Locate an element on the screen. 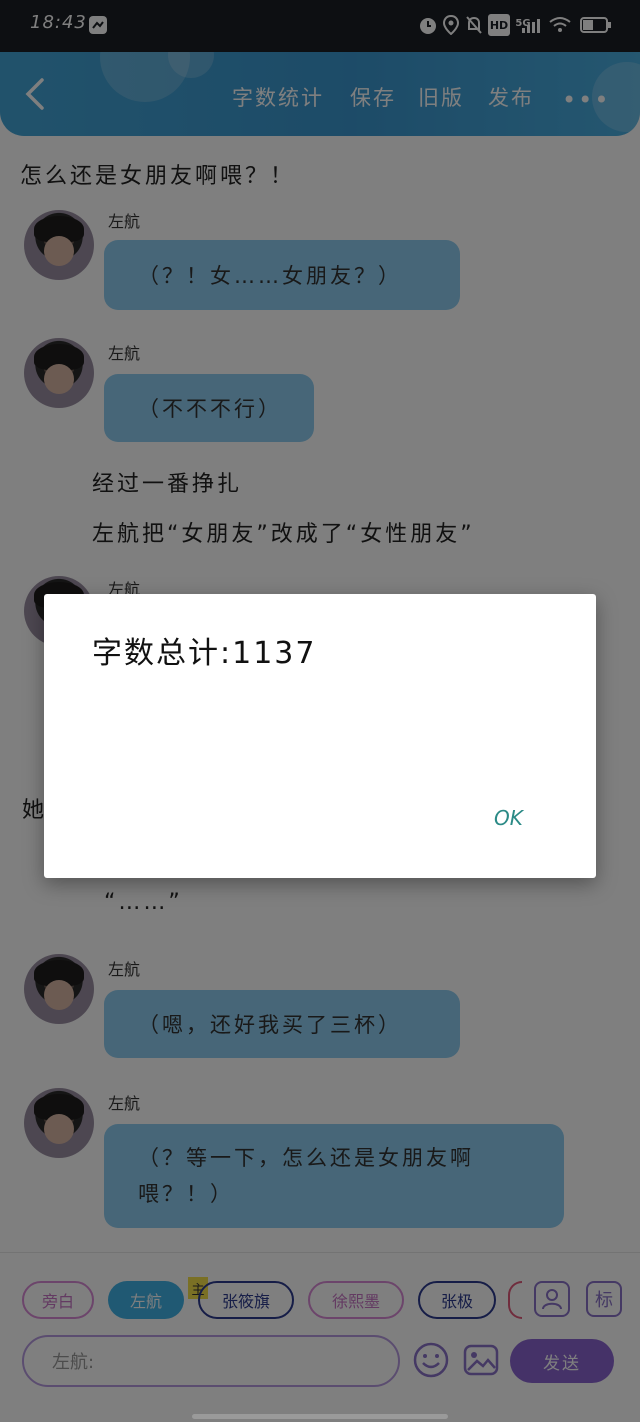 The image size is (640, 1423). dialog-title: 字数总计:1137 is located at coordinates (204, 653).